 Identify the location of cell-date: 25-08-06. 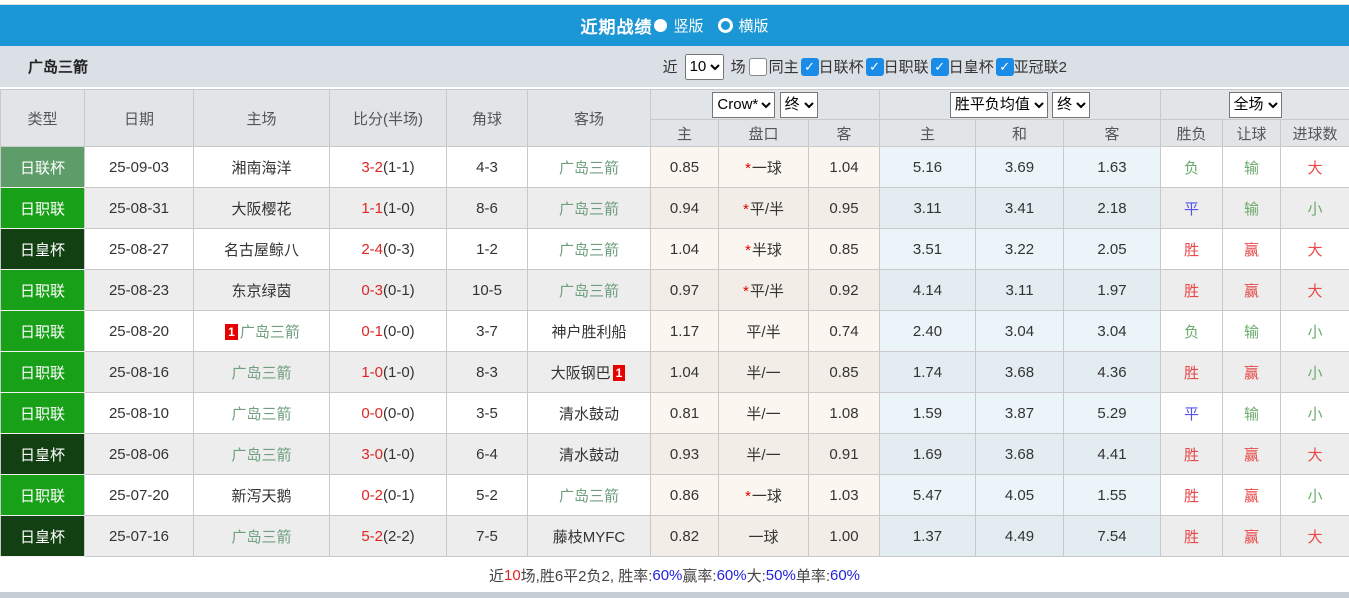
(139, 454).